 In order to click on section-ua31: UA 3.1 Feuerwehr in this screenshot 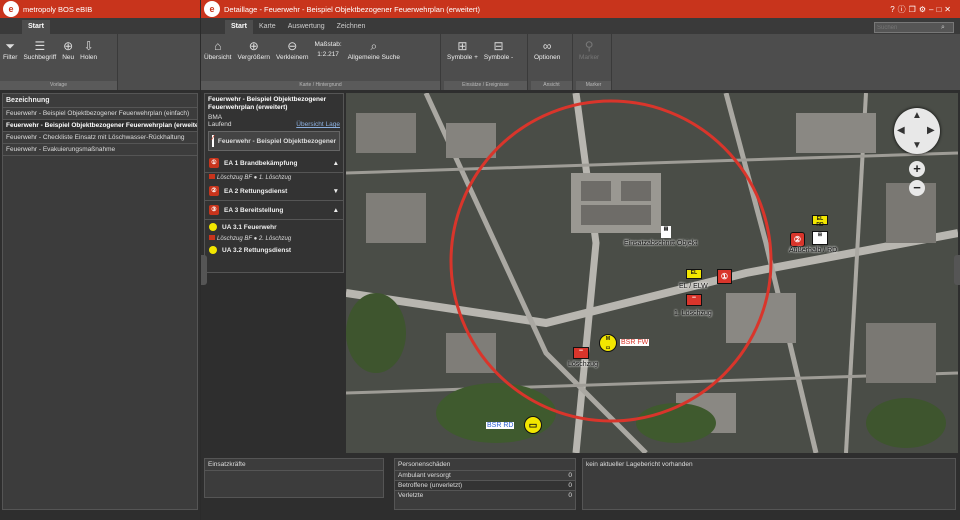, I will do `click(274, 227)`.